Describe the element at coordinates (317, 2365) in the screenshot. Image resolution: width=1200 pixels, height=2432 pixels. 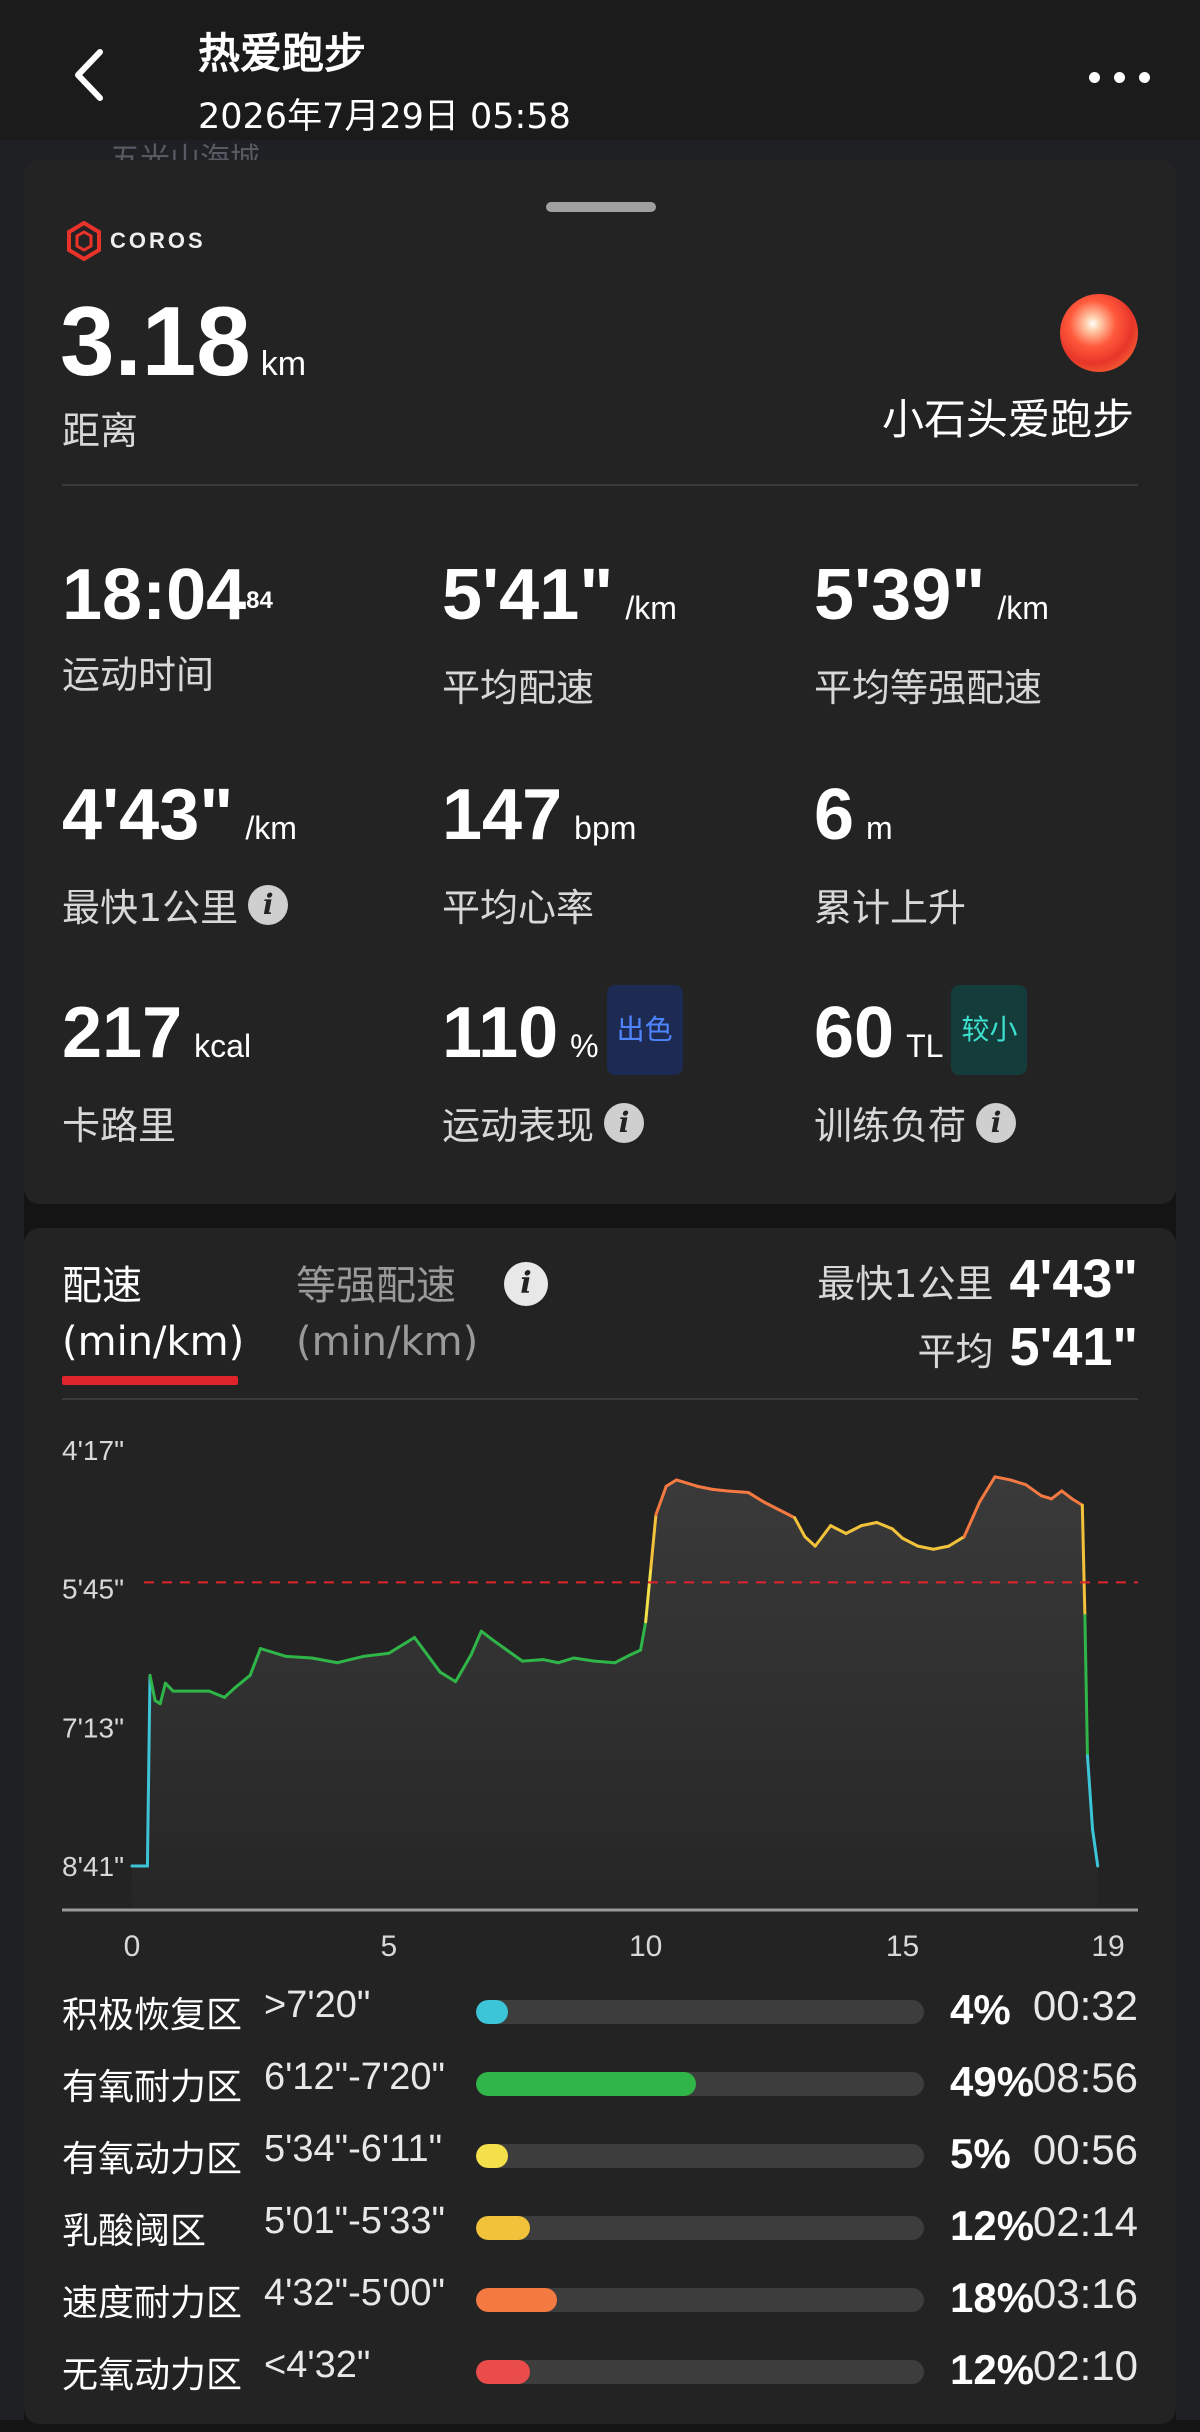
I see `zone-pace-range: <4'32"` at that location.